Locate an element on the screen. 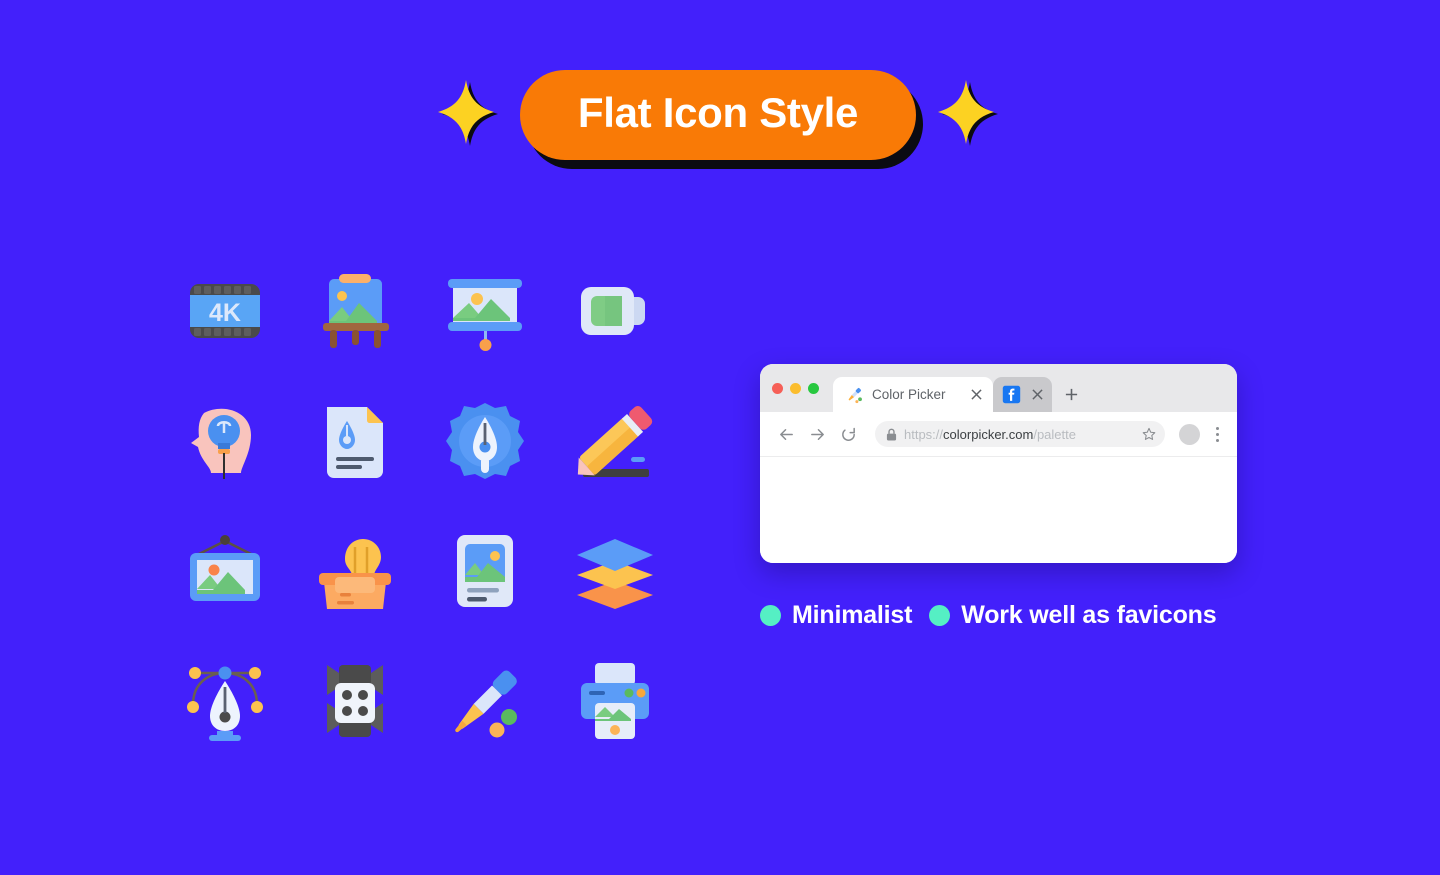 The height and width of the screenshot is (875, 1440). feature-item-favicons: Work well as favicons is located at coordinates (1073, 615).